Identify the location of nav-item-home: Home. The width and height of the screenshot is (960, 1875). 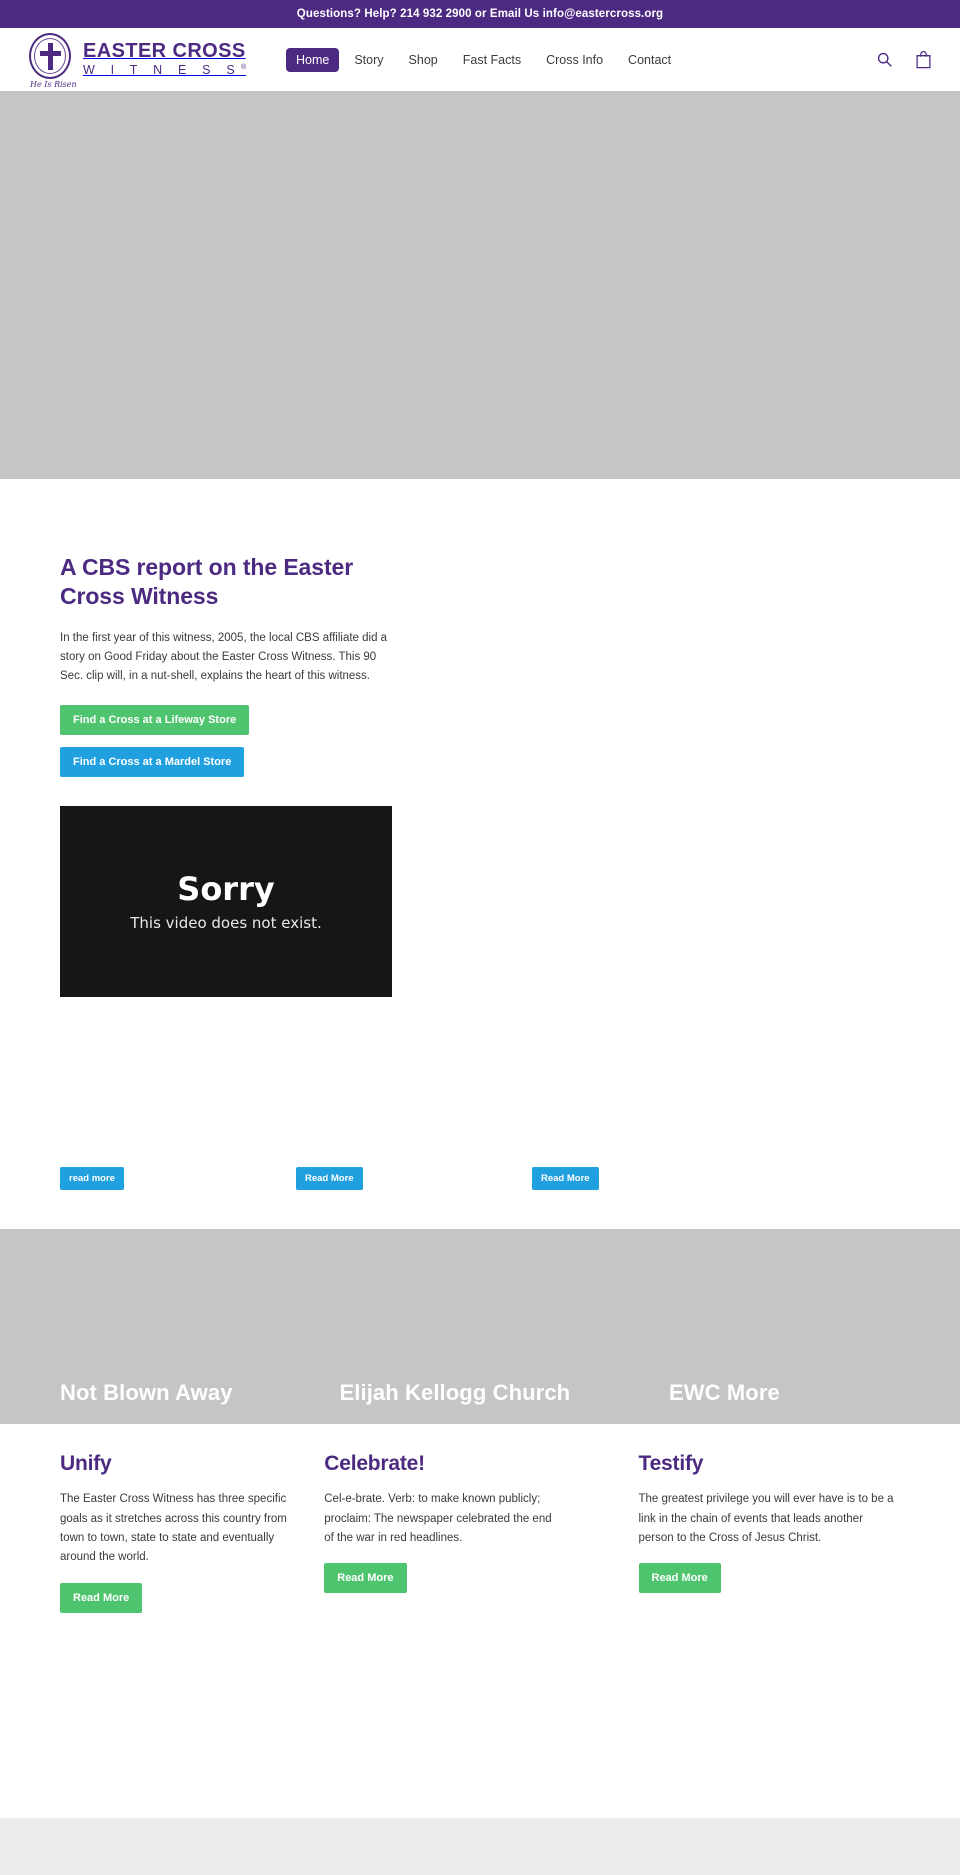
(313, 59).